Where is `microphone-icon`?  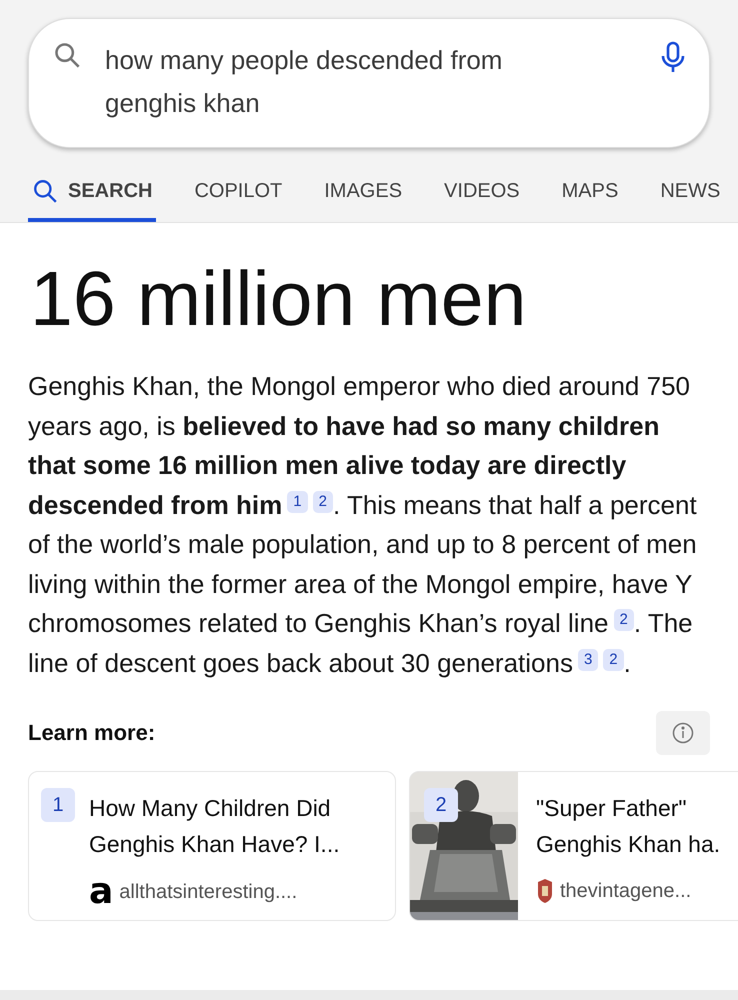 microphone-icon is located at coordinates (673, 58).